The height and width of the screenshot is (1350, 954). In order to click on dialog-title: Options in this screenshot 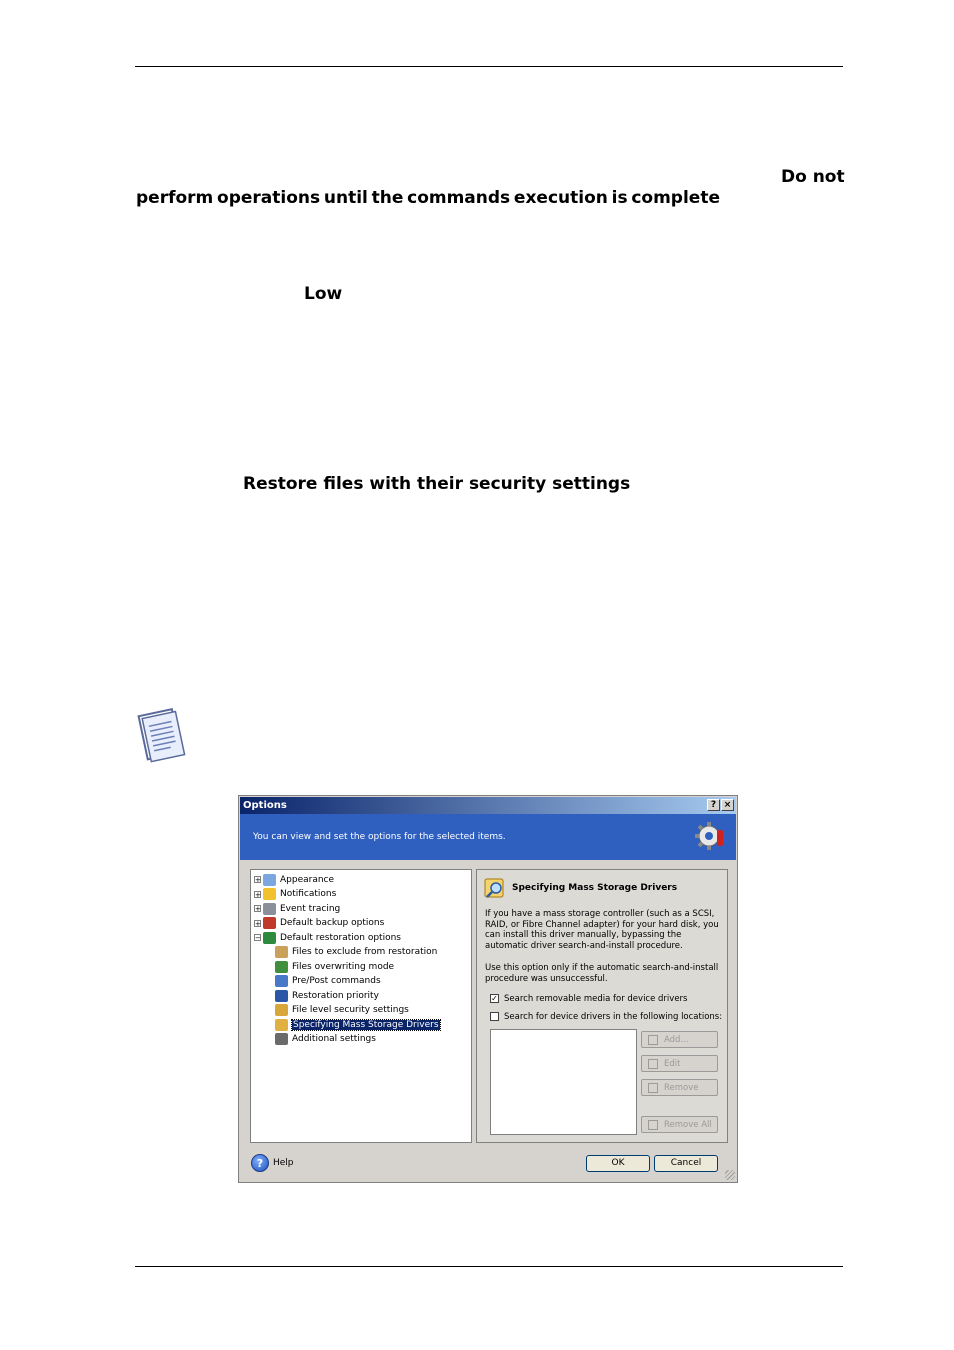, I will do `click(265, 805)`.